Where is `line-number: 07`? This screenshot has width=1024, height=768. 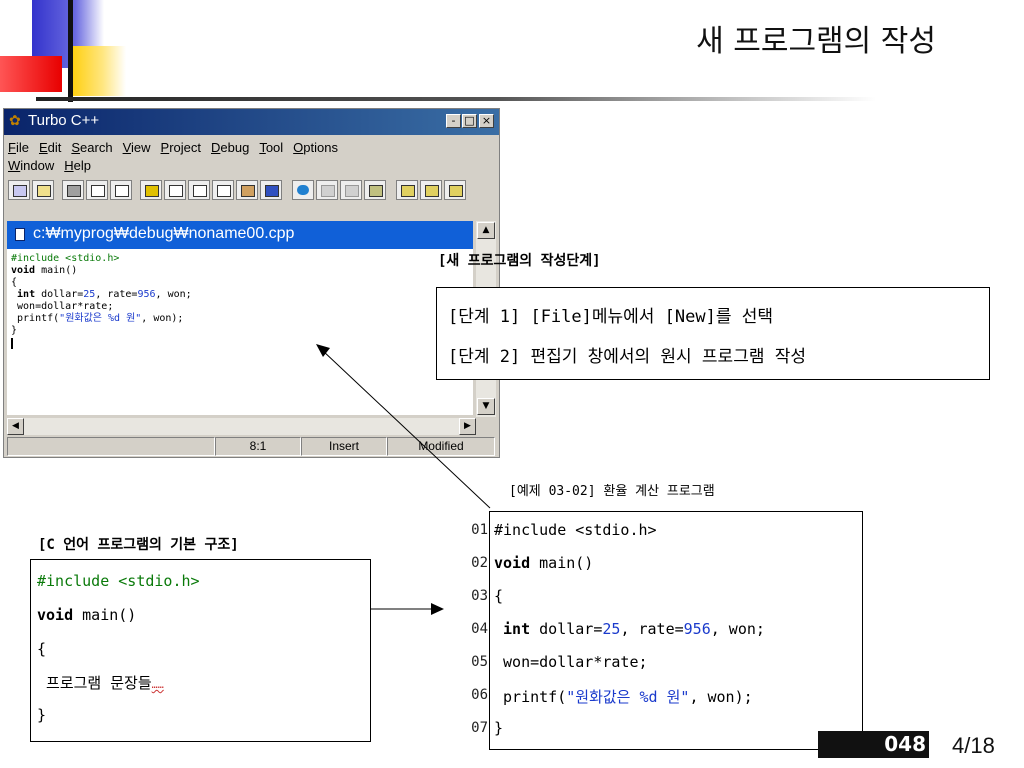
line-number: 07 is located at coordinates (479, 728).